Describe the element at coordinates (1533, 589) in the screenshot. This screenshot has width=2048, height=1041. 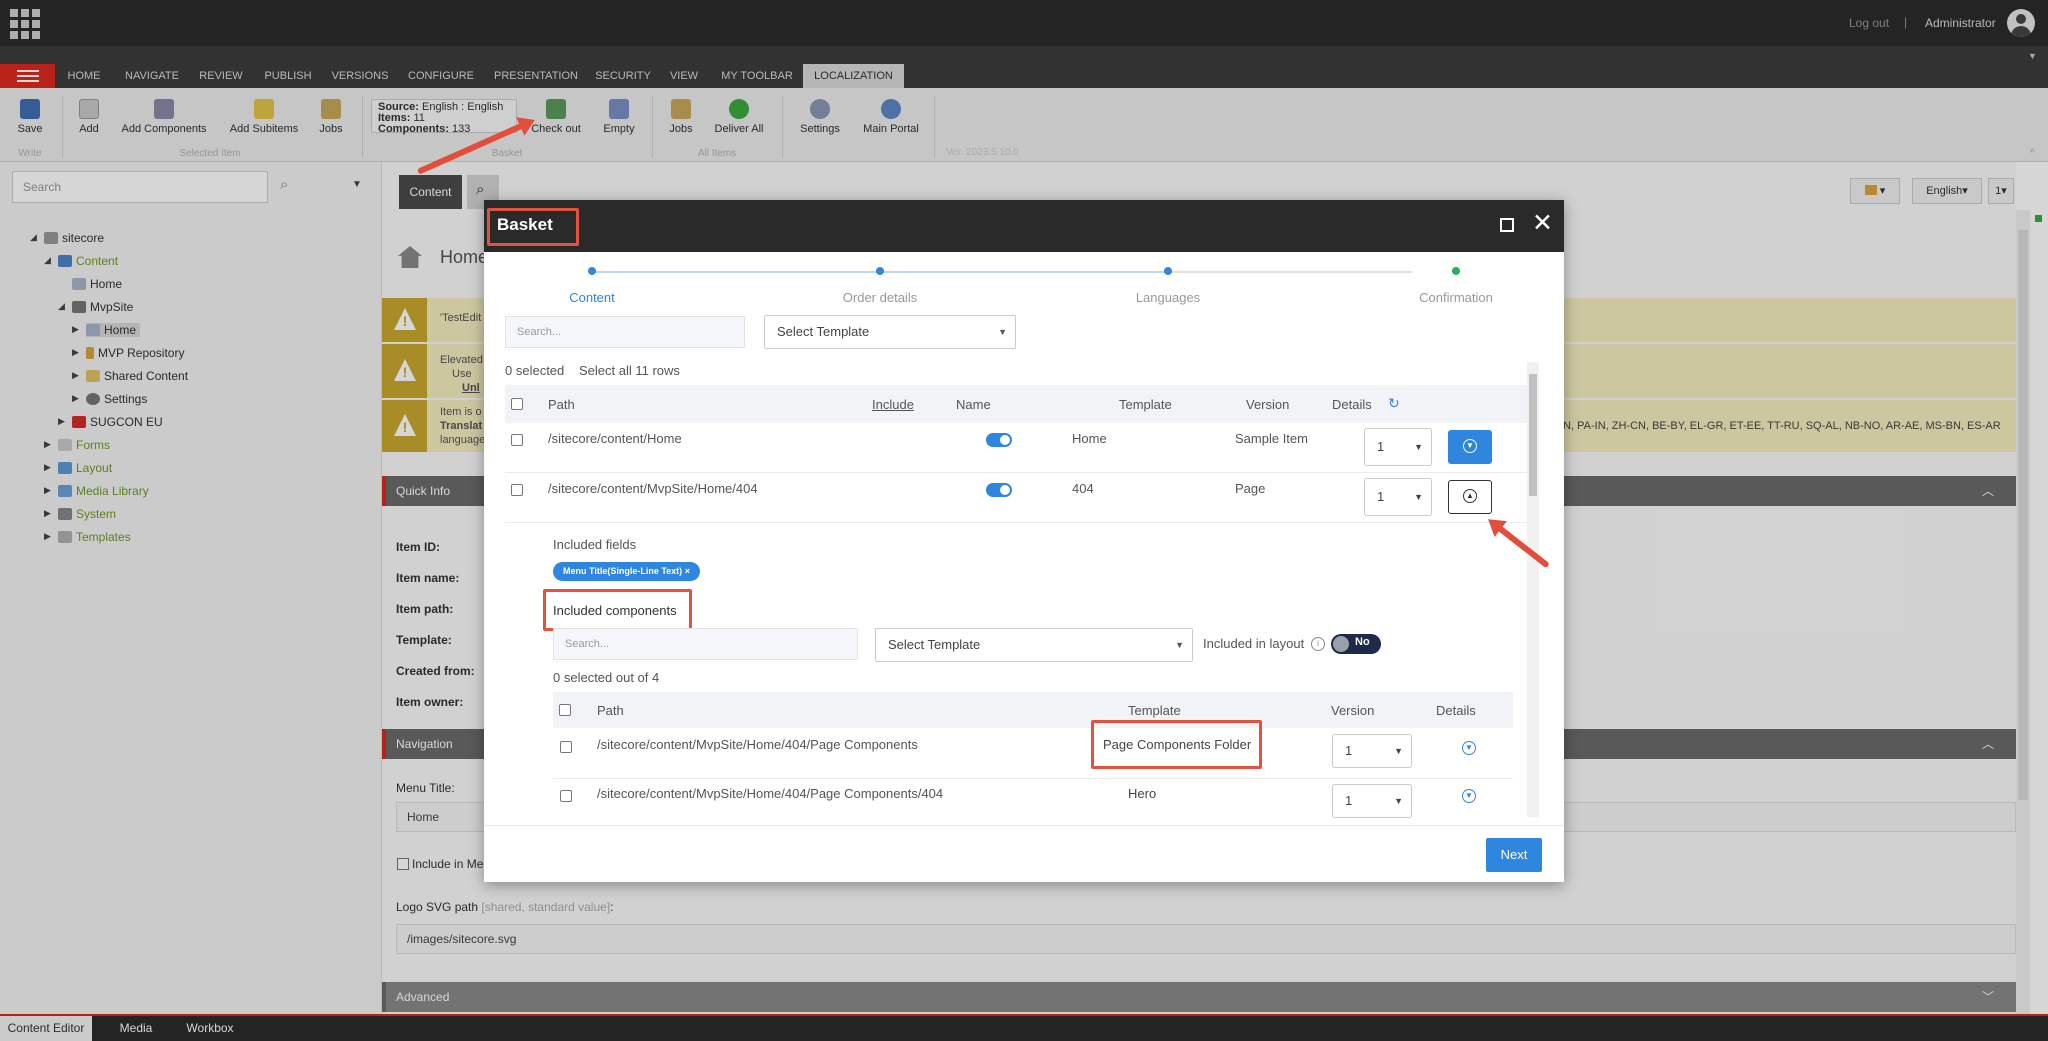
I see `dialog-scrollbar` at that location.